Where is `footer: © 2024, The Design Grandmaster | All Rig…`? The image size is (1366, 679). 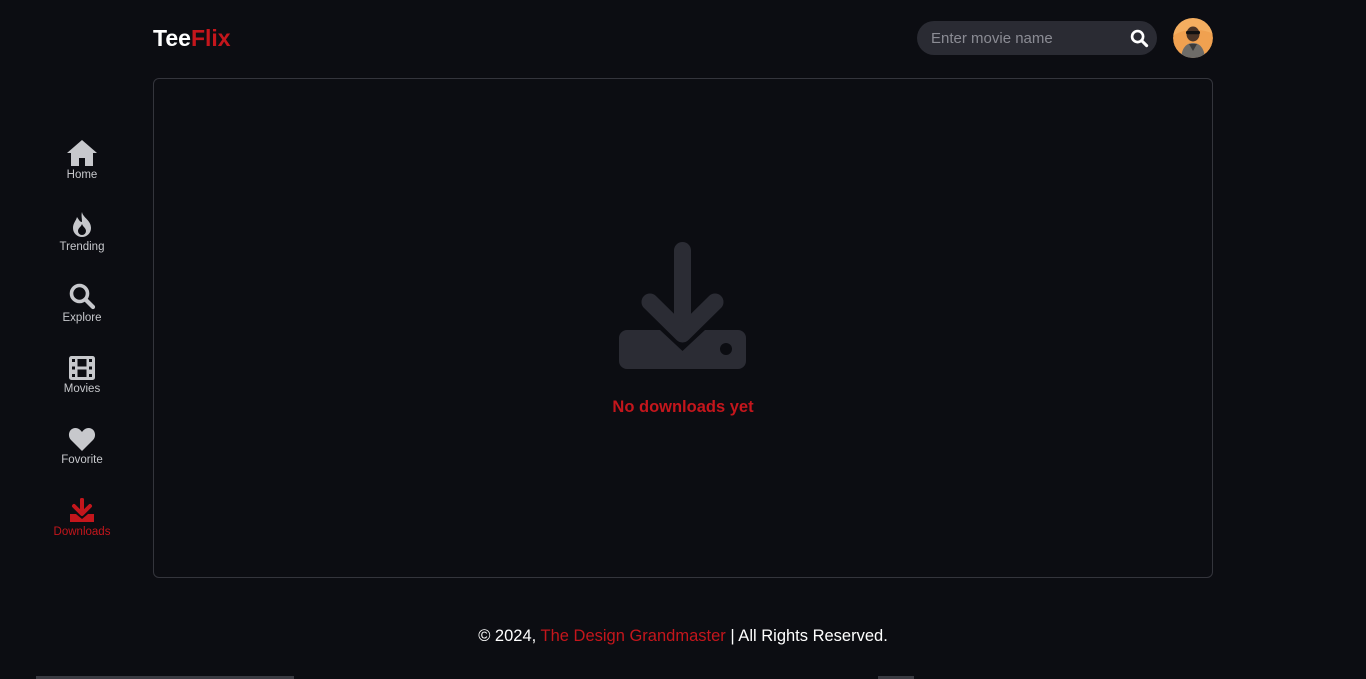 footer: © 2024, The Design Grandmaster | All Rig… is located at coordinates (683, 636).